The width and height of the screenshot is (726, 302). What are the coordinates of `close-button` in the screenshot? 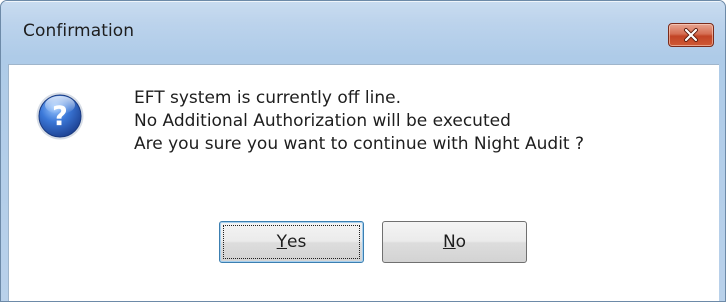 It's located at (691, 35).